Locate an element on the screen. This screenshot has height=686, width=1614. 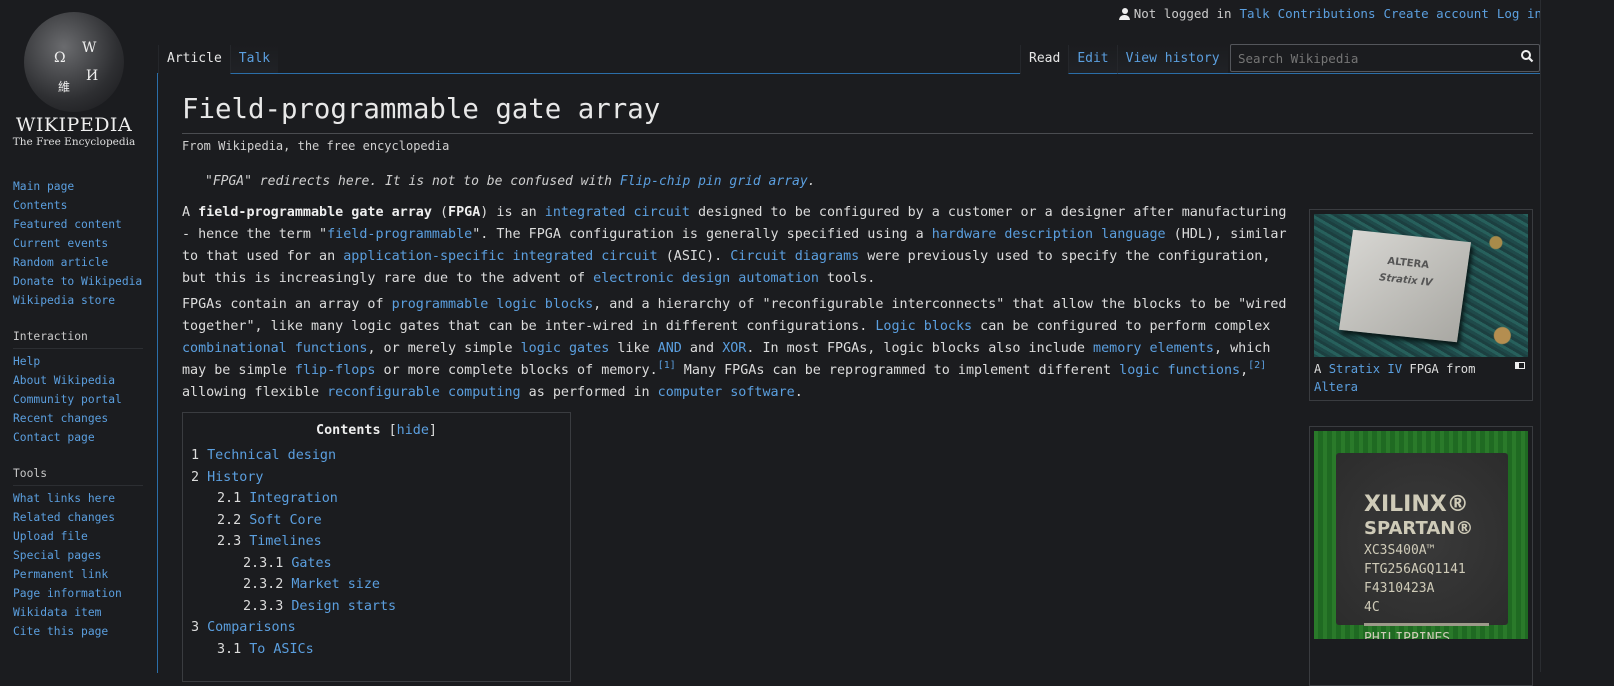
toc-link: Soft Core is located at coordinates (285, 520).